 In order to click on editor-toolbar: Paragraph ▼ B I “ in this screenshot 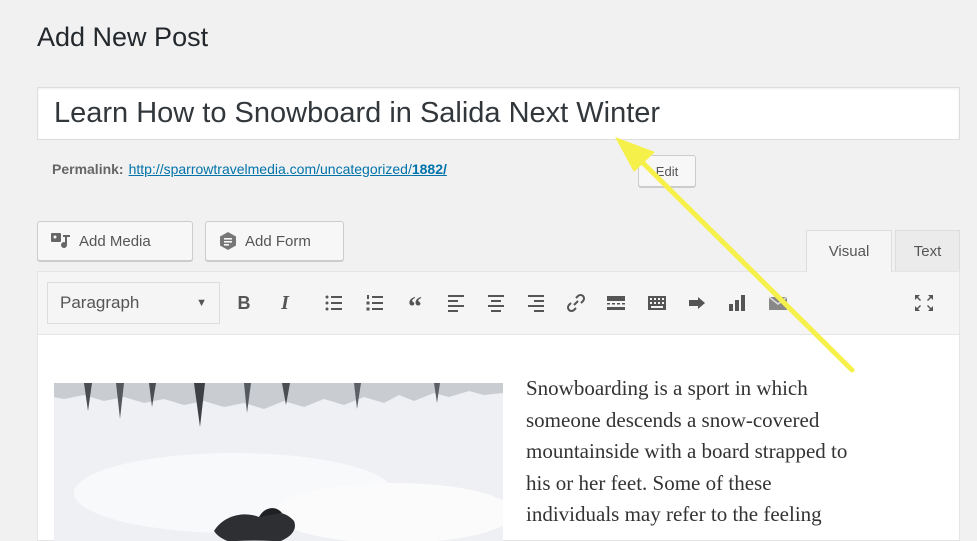, I will do `click(498, 303)`.